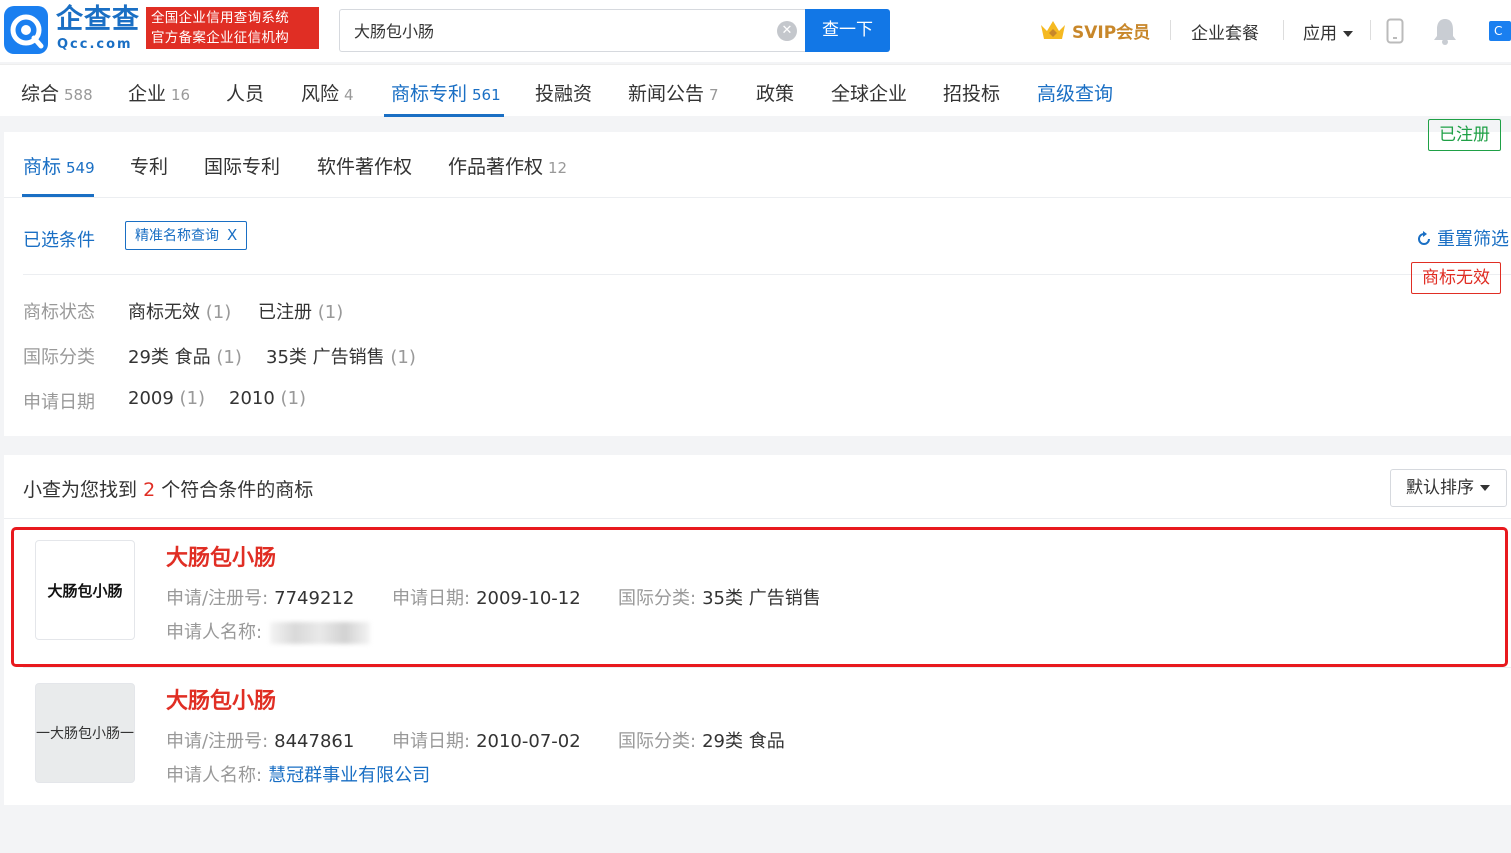  I want to click on subtab-count: 12, so click(558, 168).